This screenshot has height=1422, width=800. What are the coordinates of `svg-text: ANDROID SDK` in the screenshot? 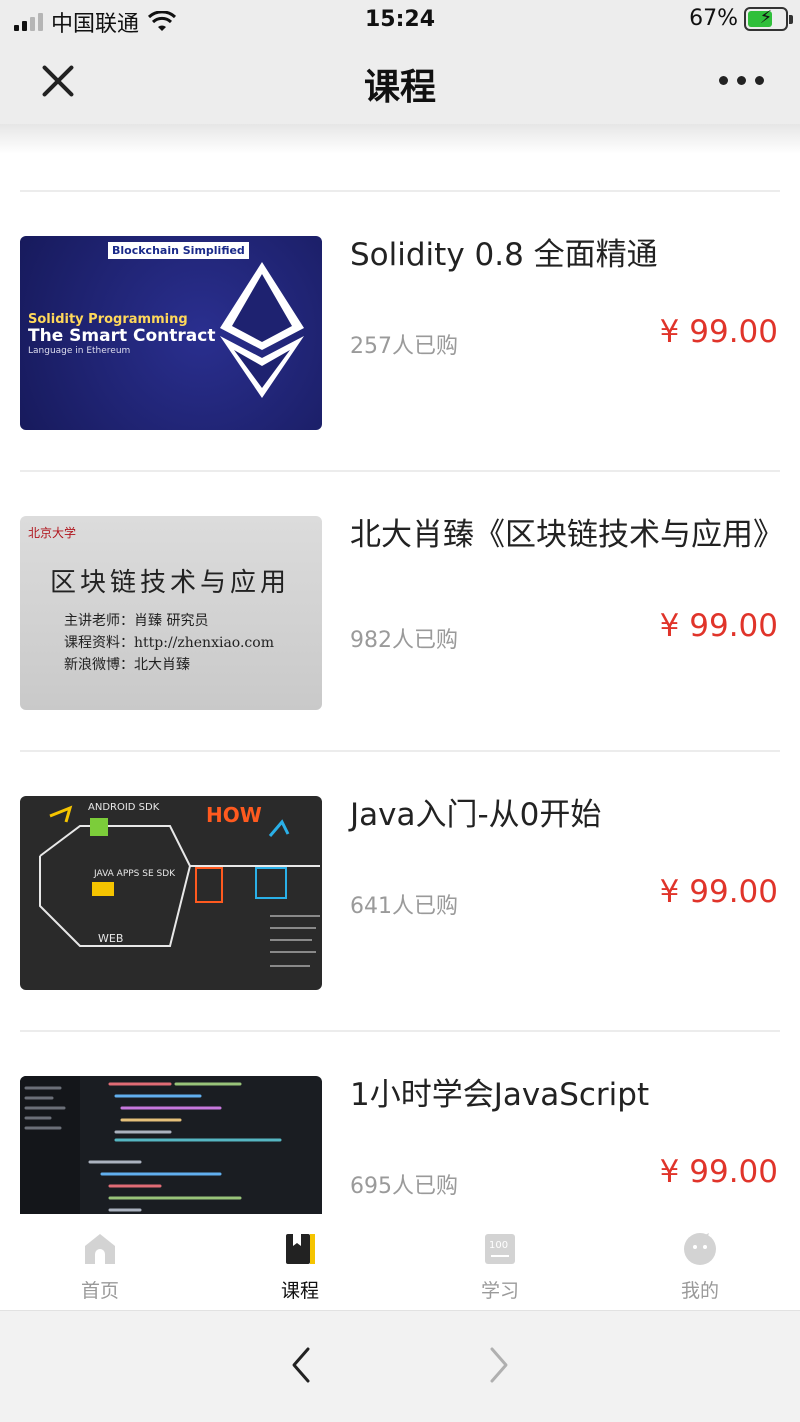 It's located at (124, 807).